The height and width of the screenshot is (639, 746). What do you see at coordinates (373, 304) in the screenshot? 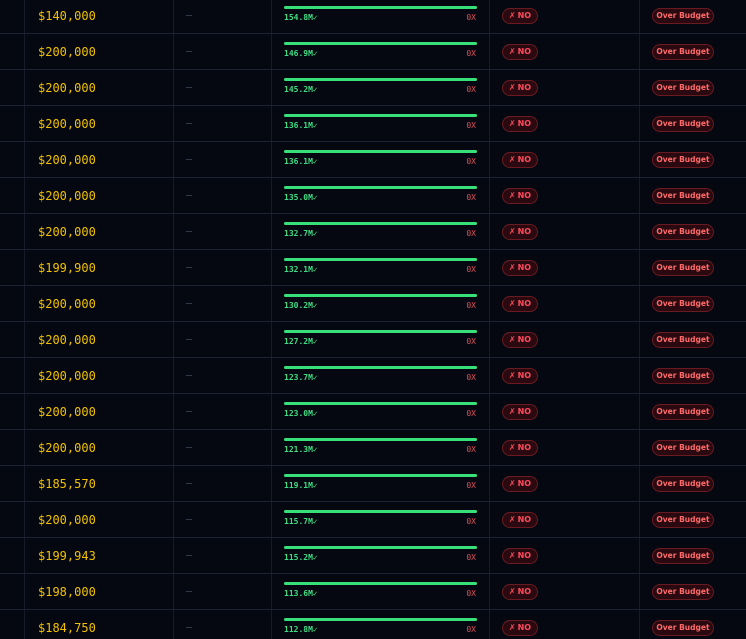
I see `table-row: $200,000 — 130.2M✓ 0X ✗ NO Over Budget` at bounding box center [373, 304].